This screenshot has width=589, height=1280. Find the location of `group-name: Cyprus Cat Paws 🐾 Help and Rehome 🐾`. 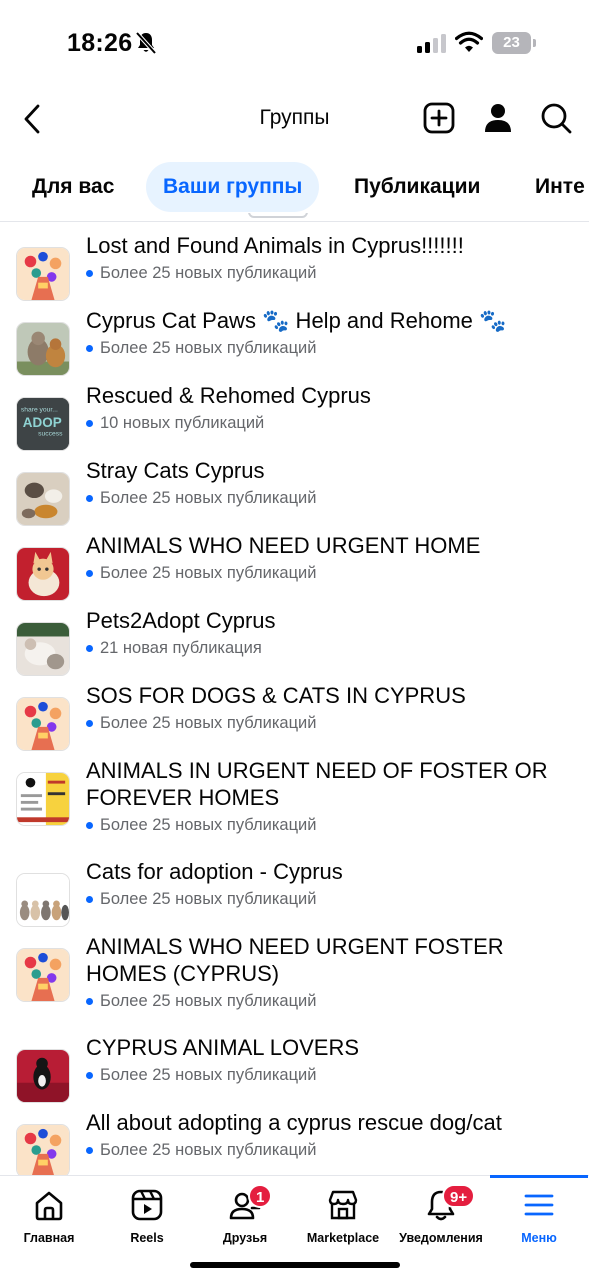

group-name: Cyprus Cat Paws 🐾 Help and Rehome 🐾 is located at coordinates (296, 320).